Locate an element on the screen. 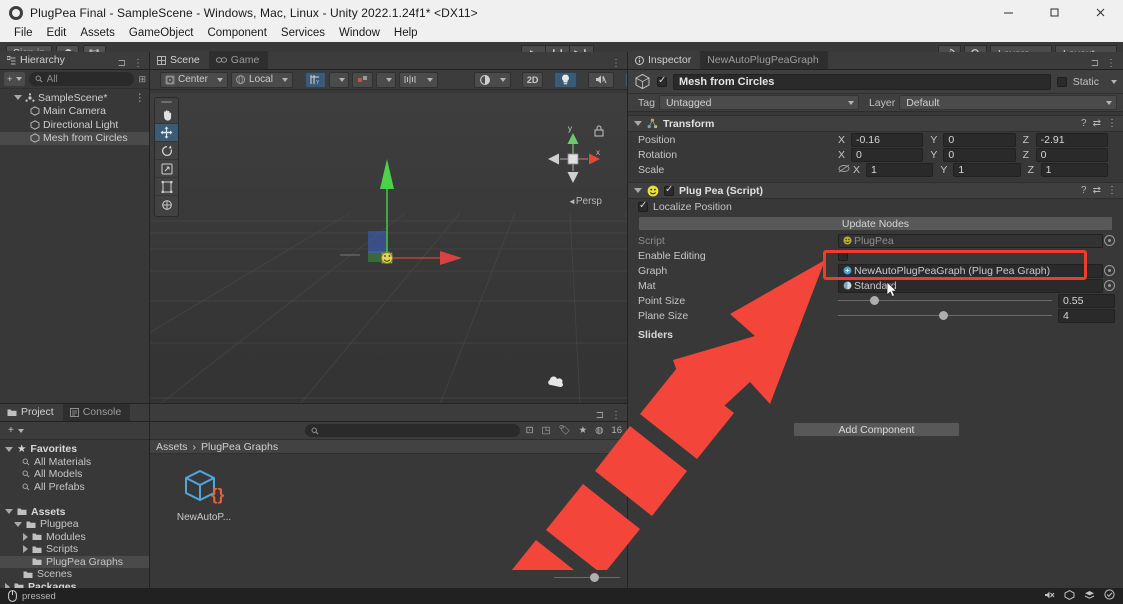  scale-z-input: 1 is located at coordinates (1074, 169).